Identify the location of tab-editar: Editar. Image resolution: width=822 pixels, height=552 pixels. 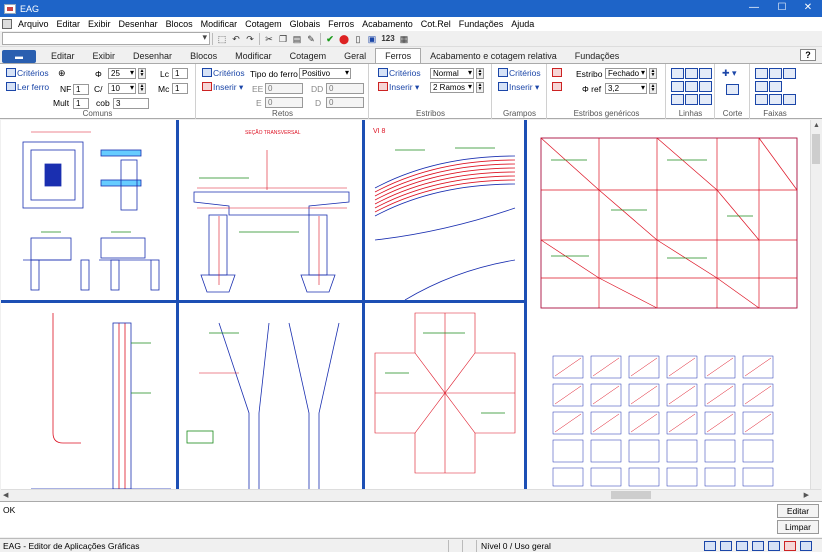
(63, 56).